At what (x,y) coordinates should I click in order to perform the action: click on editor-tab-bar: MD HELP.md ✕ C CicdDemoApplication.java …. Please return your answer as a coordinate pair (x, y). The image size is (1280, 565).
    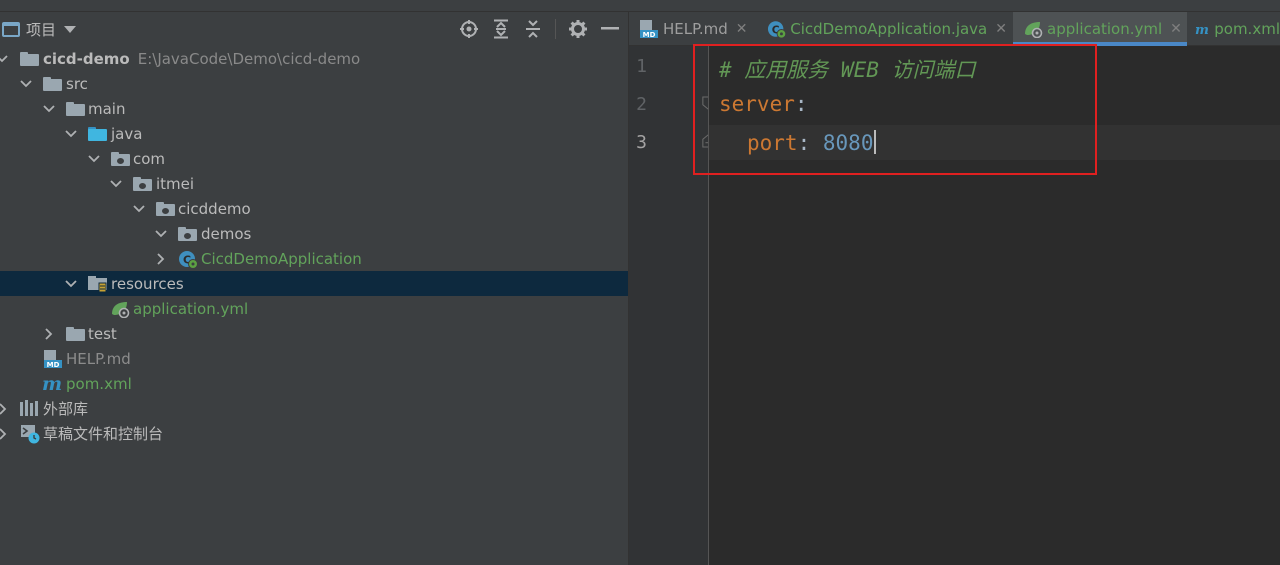
    Looking at the image, I should click on (954, 29).